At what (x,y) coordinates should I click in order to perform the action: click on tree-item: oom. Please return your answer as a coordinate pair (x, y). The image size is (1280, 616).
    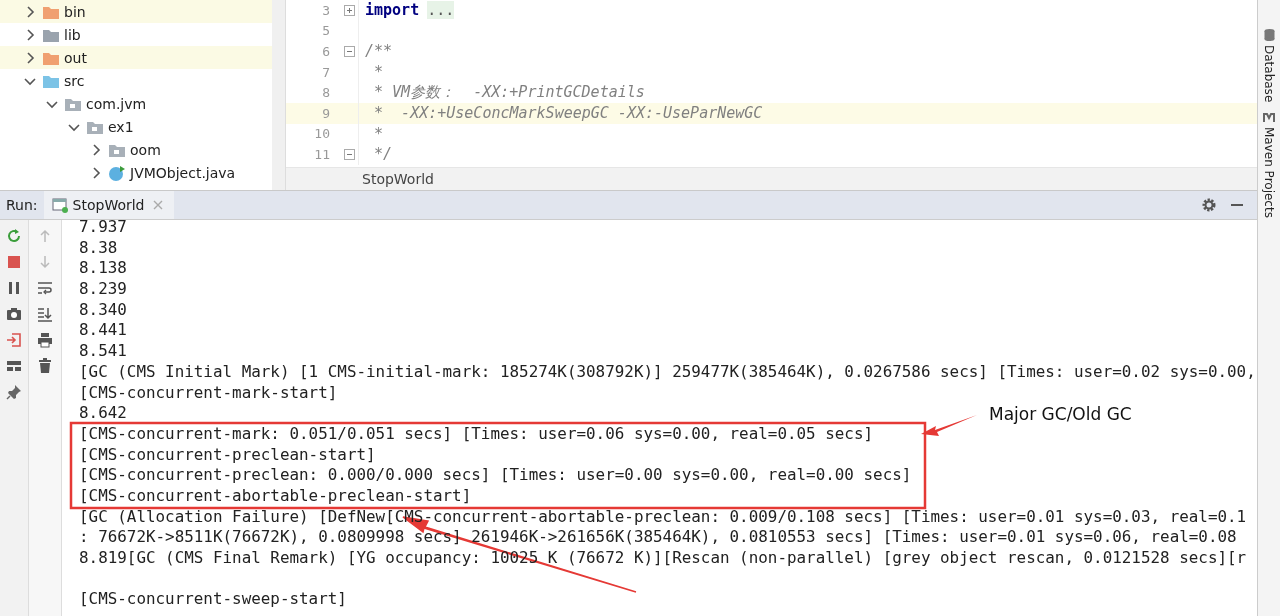
    Looking at the image, I should click on (136, 149).